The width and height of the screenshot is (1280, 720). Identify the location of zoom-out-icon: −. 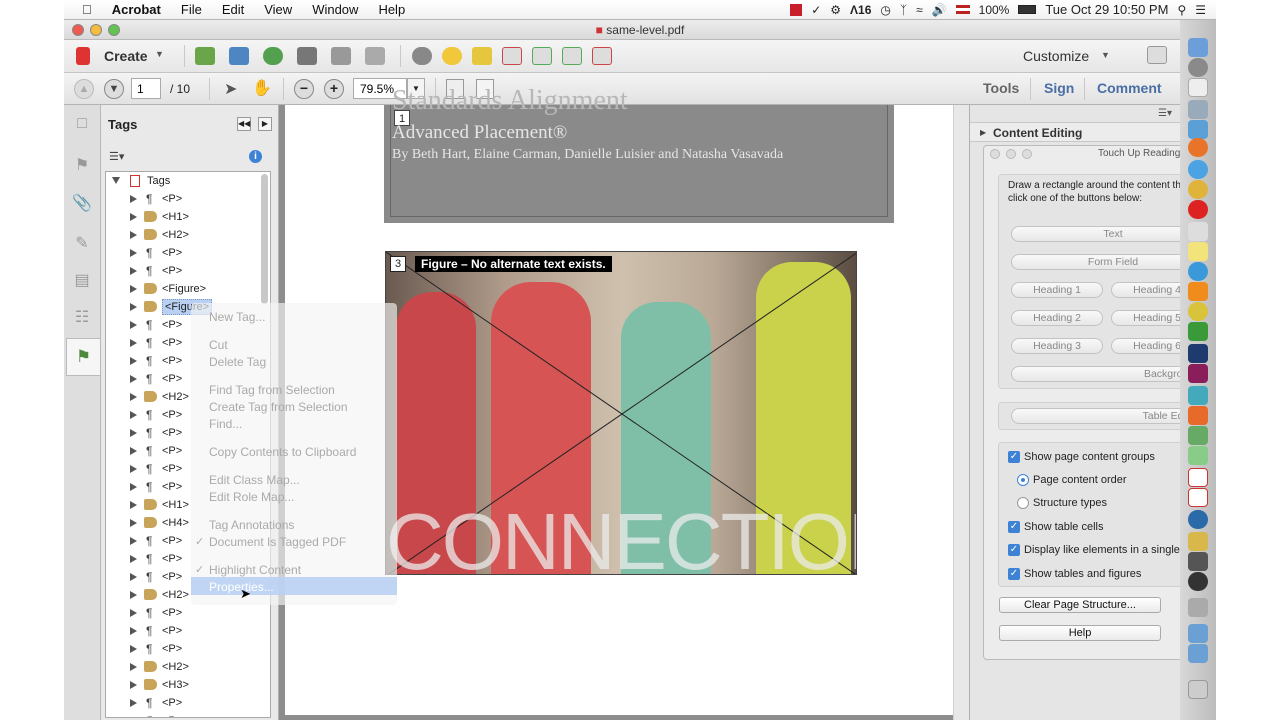
(304, 89).